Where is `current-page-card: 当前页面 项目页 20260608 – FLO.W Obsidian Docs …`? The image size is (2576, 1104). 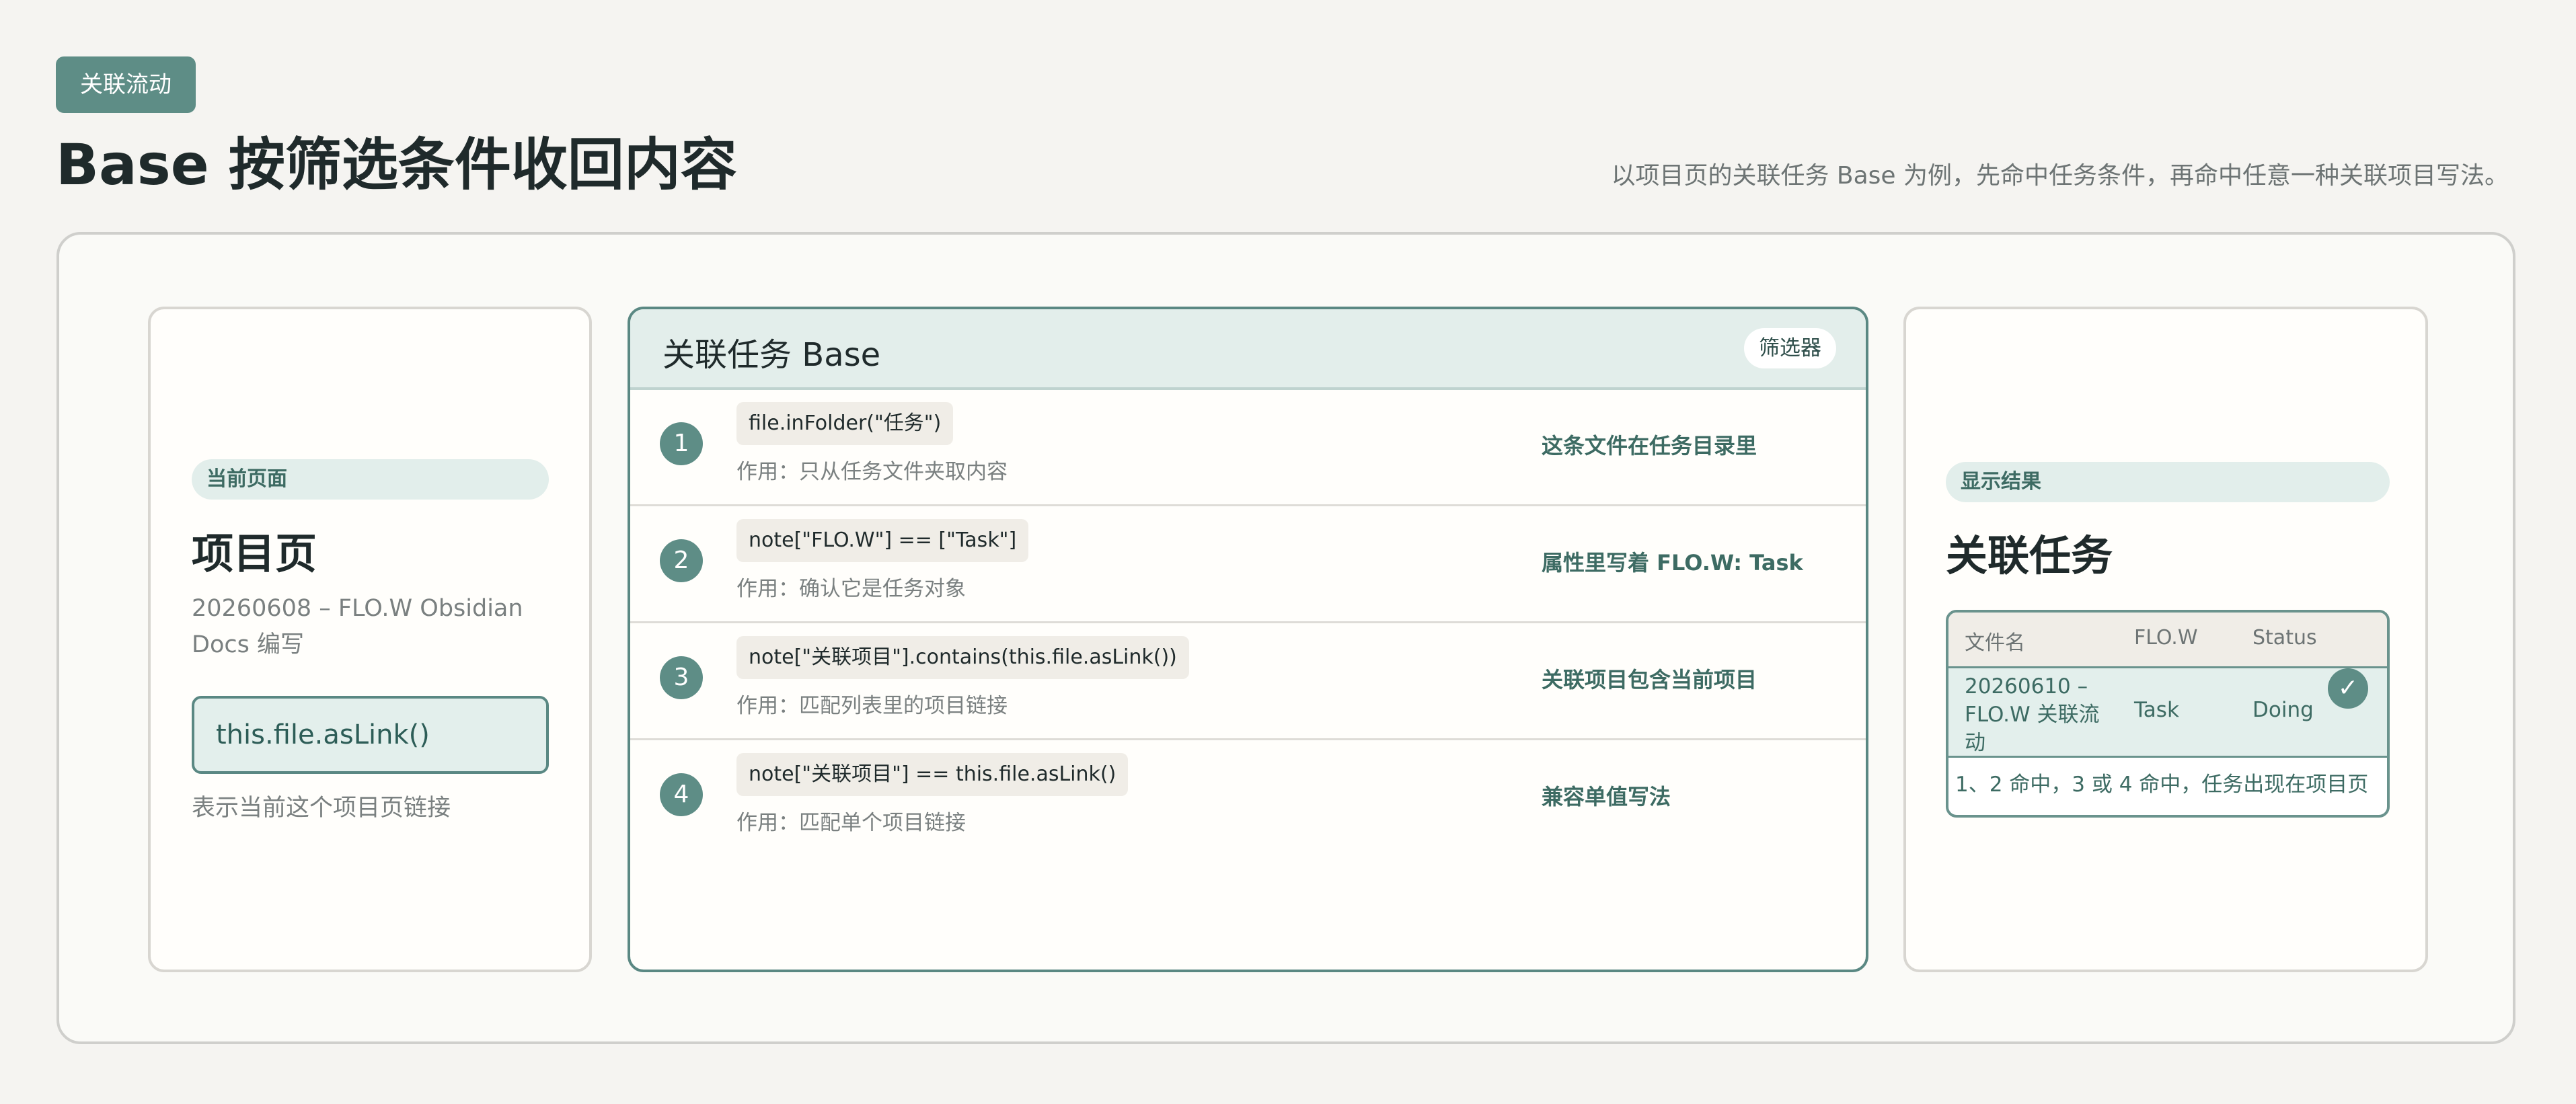 current-page-card: 当前页面 项目页 20260608 – FLO.W Obsidian Docs … is located at coordinates (370, 639).